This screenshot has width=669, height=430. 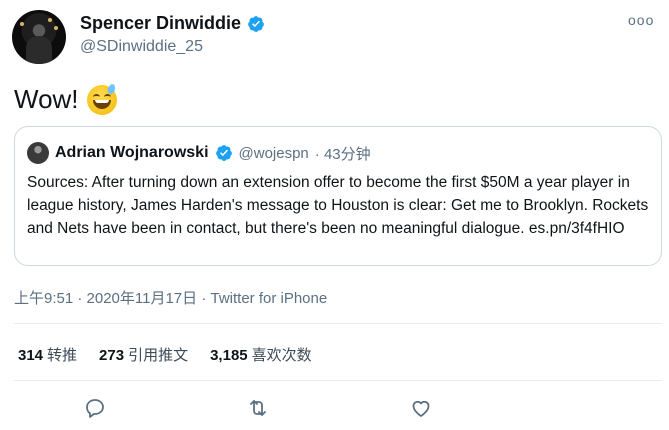 I want to click on tweet-text: Wow!, so click(x=65, y=98).